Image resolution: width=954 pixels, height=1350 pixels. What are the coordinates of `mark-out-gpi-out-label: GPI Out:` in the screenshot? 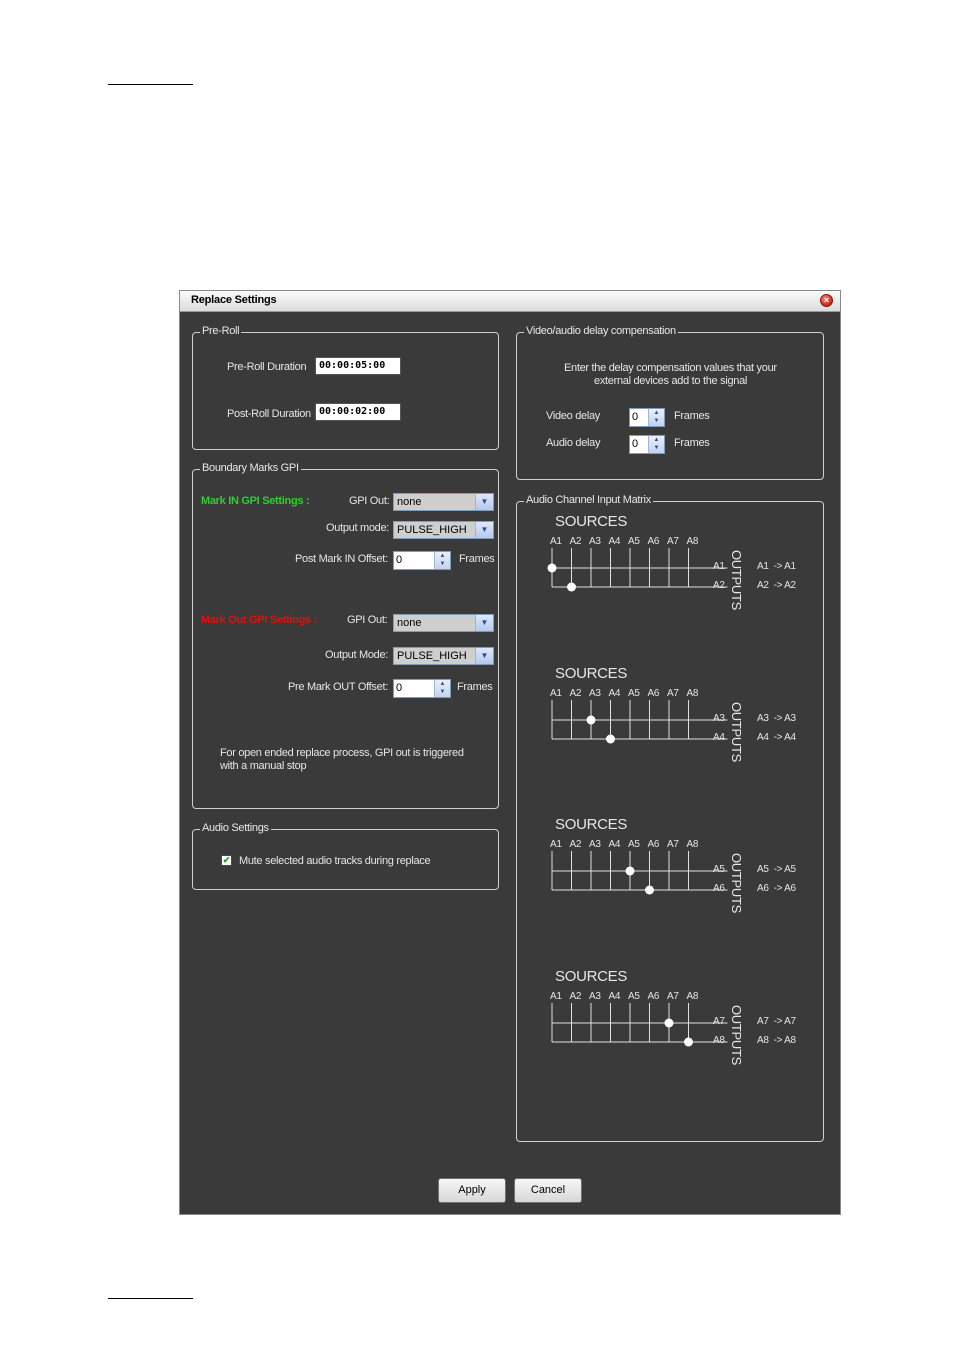 It's located at (367, 620).